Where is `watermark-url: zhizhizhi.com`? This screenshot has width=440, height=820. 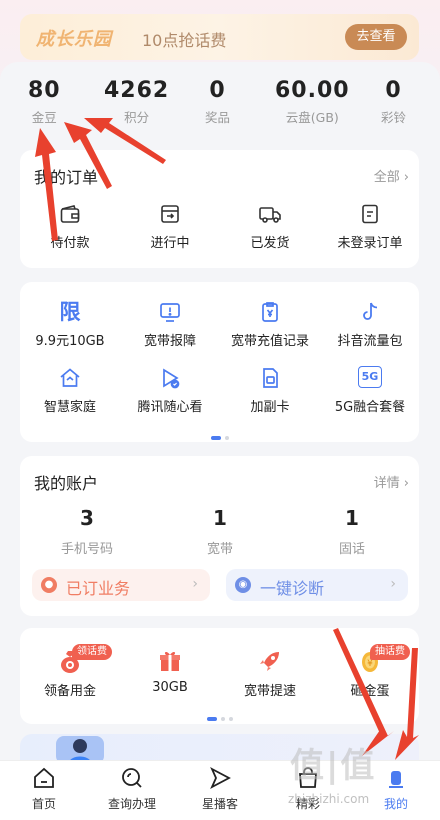 watermark-url: zhizhizhi.com is located at coordinates (329, 799).